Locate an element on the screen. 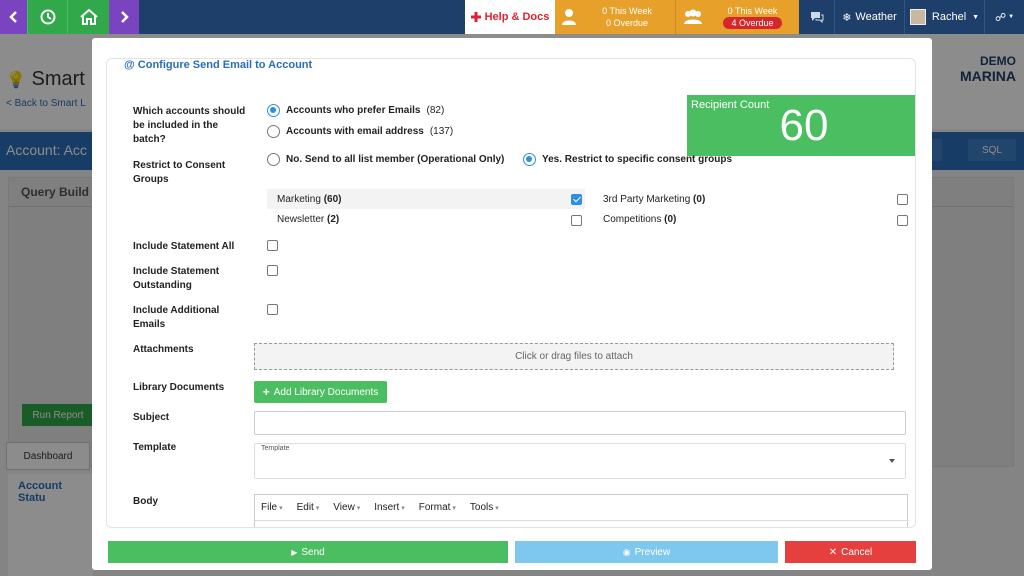 This screenshot has width=1024, height=576. forward-button is located at coordinates (124, 17).